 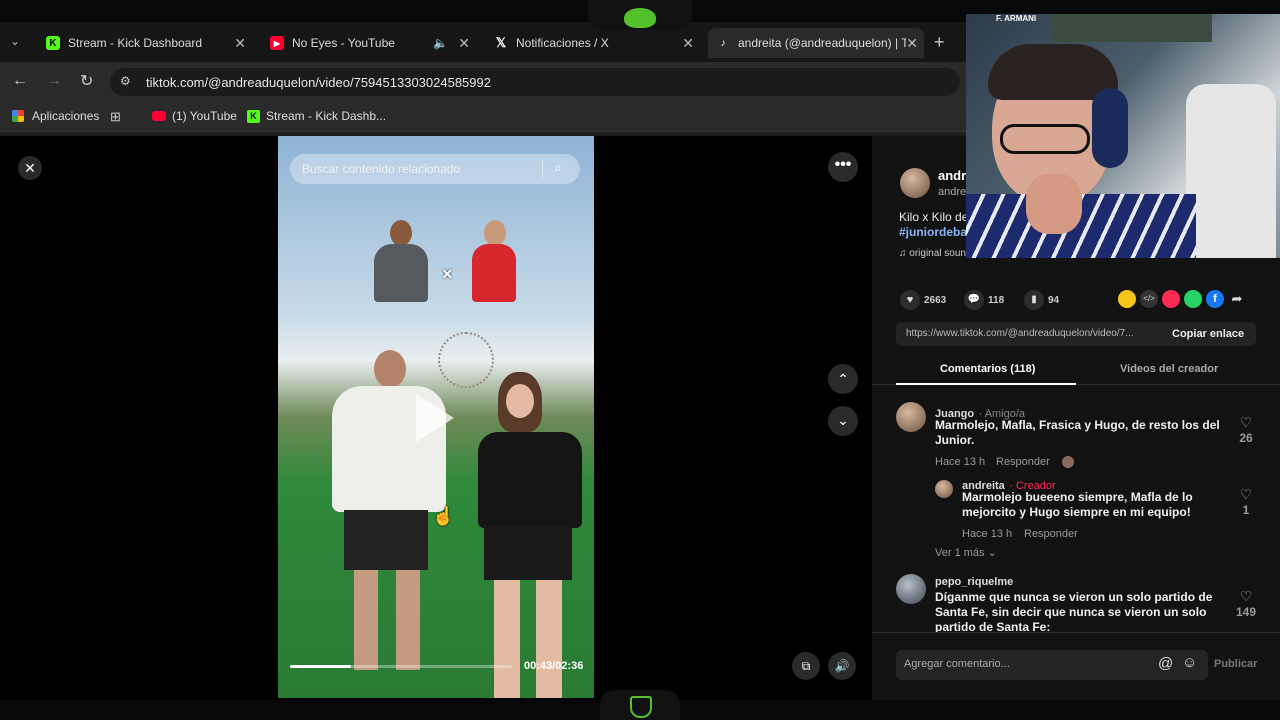 I want to click on tab-comments: Comentarios (118), so click(x=987, y=369).